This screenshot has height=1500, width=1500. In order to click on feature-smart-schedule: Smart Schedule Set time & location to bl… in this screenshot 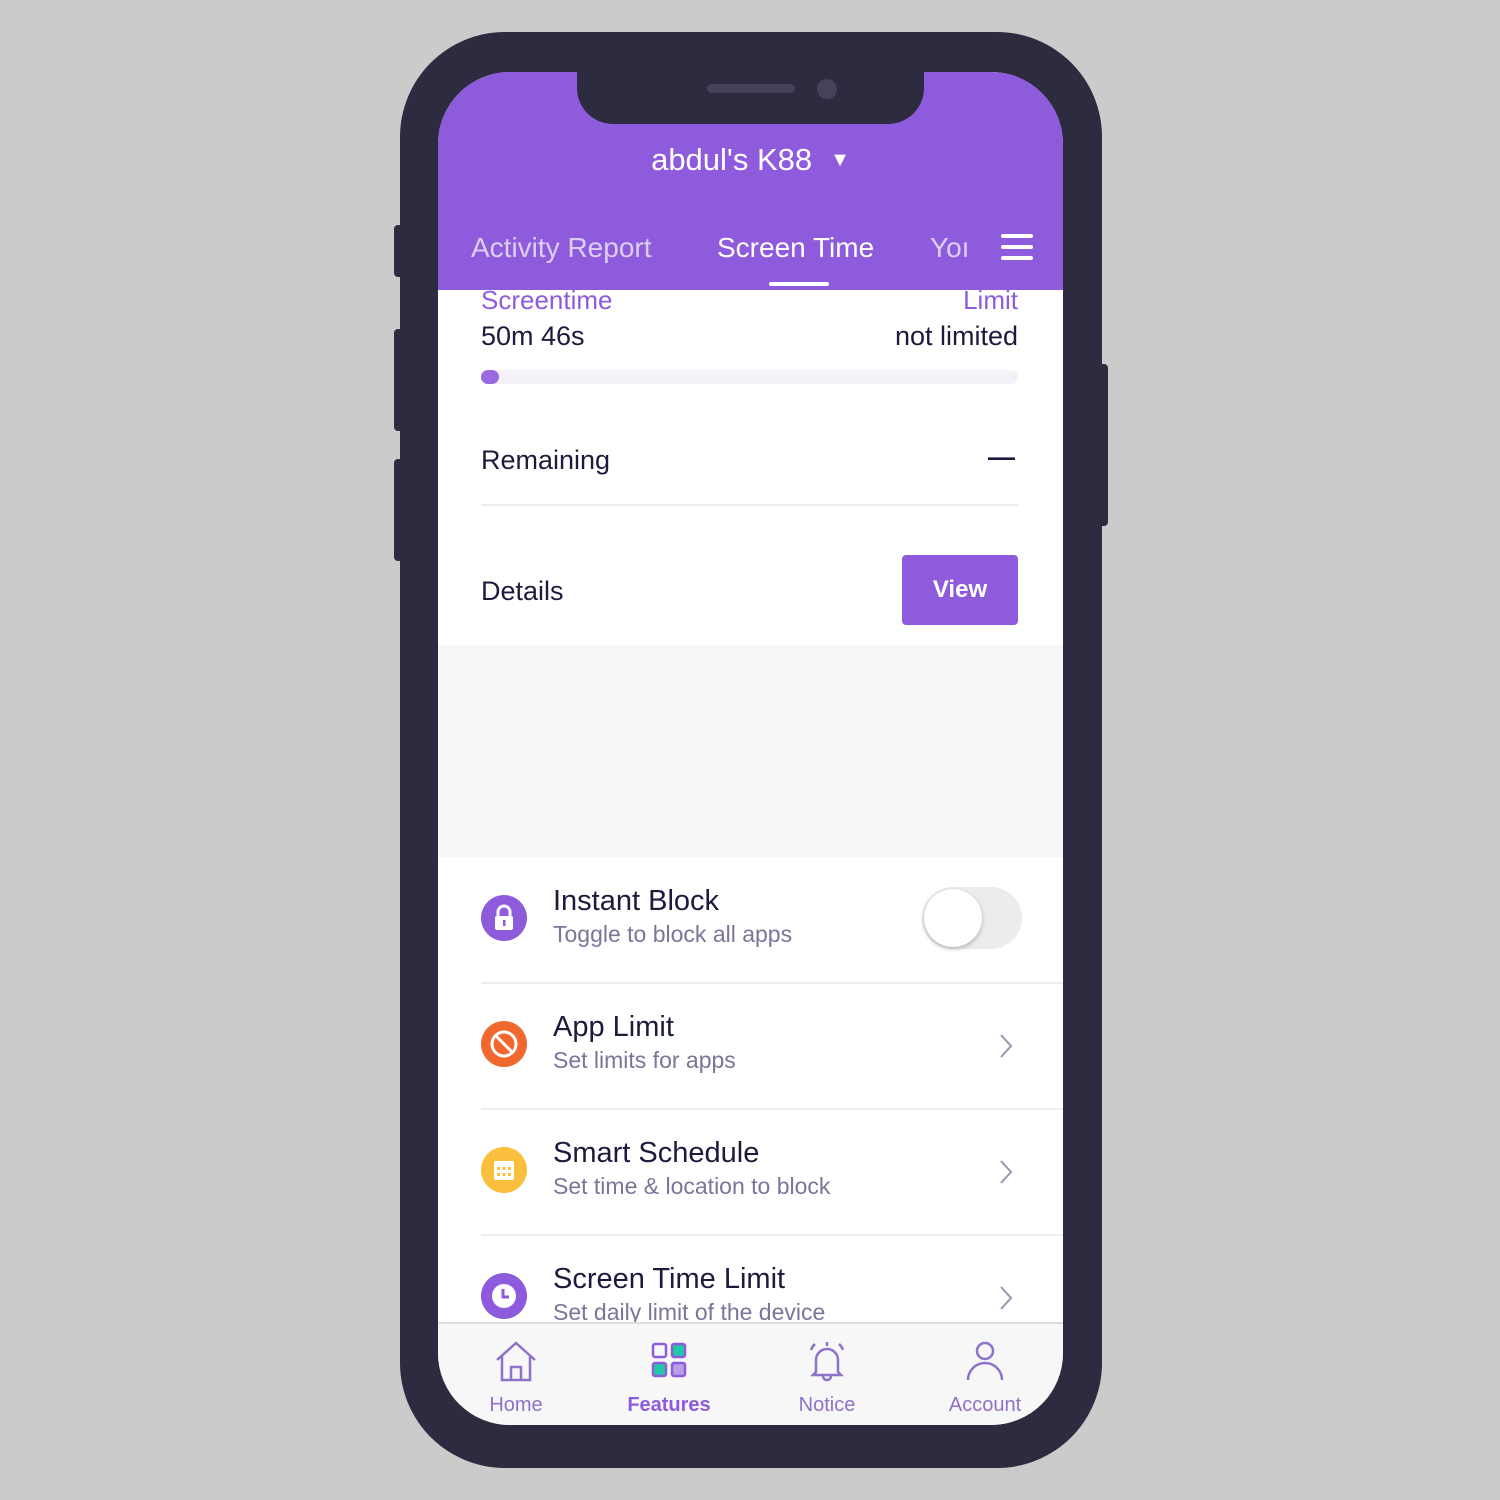, I will do `click(750, 1172)`.